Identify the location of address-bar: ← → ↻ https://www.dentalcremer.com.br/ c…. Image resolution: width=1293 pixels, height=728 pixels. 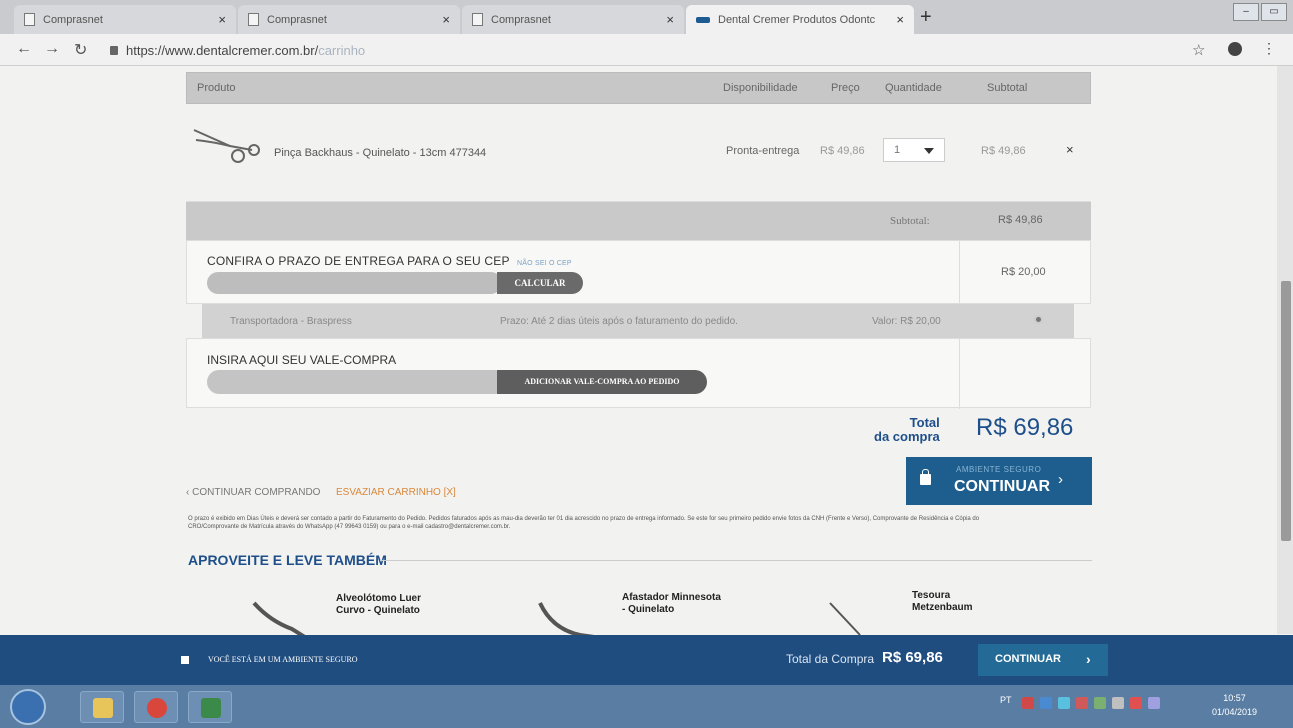
(646, 50).